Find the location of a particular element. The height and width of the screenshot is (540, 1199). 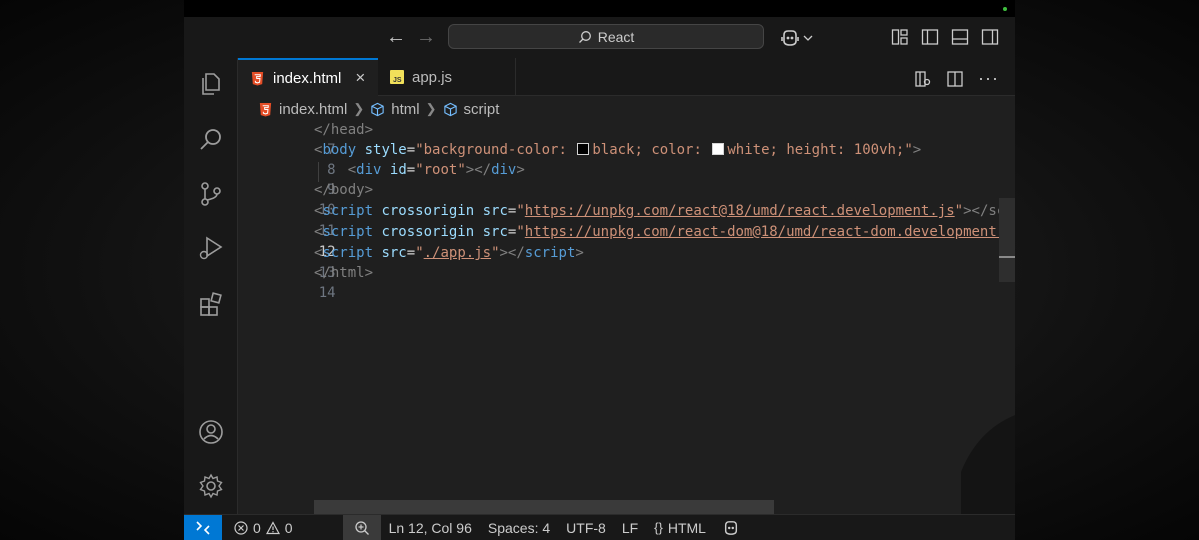

split-editor-icon is located at coordinates (955, 79).